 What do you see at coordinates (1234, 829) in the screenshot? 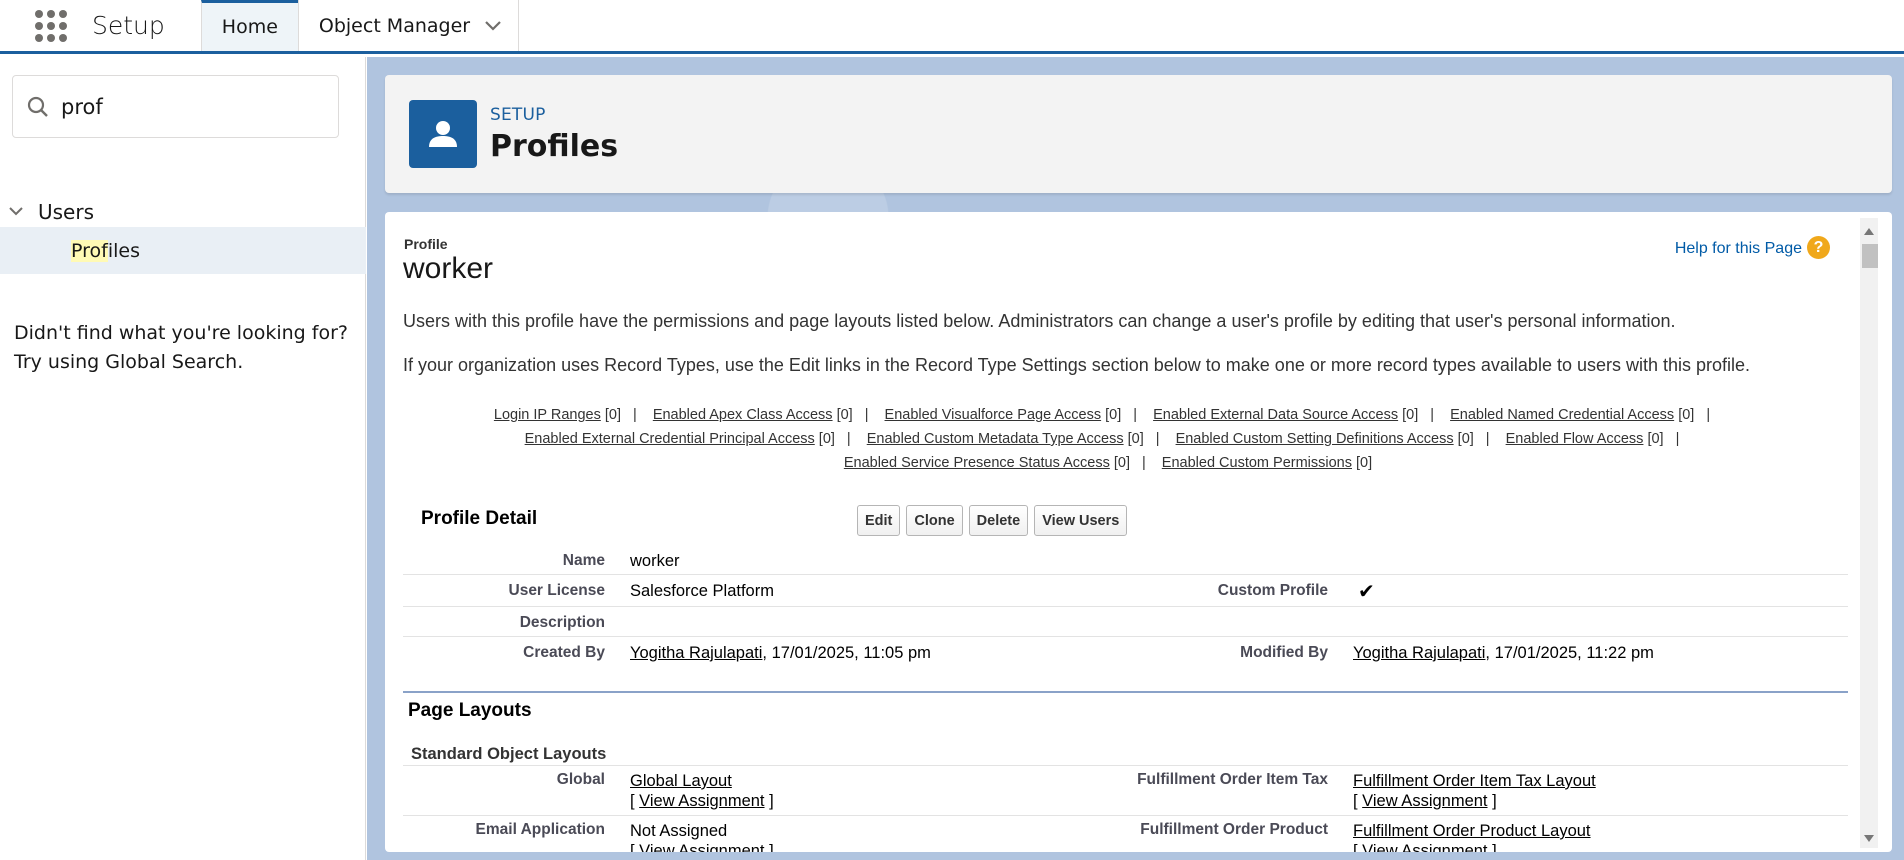
I see `fulfillment-order-product-label: Fulfillment Order Product` at bounding box center [1234, 829].